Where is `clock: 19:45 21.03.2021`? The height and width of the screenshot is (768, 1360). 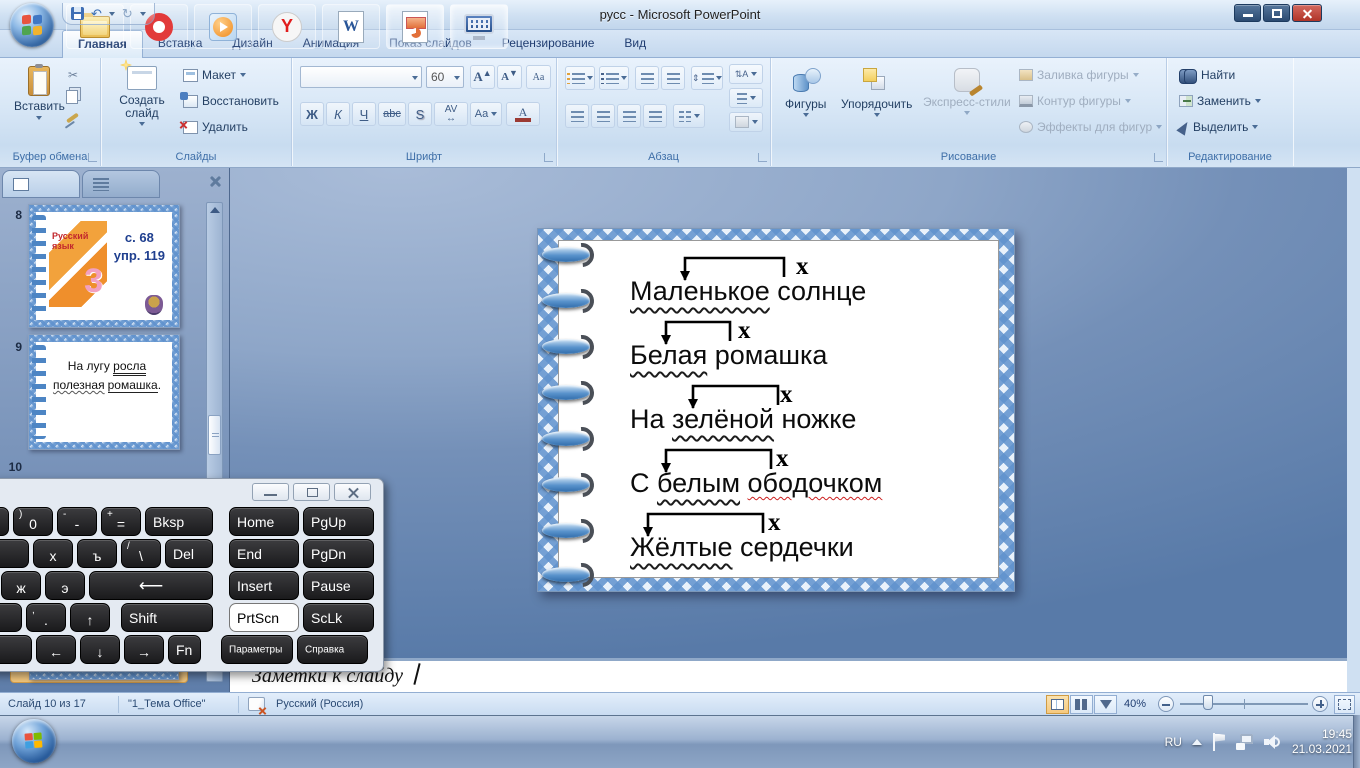 clock: 19:45 21.03.2021 is located at coordinates (1322, 742).